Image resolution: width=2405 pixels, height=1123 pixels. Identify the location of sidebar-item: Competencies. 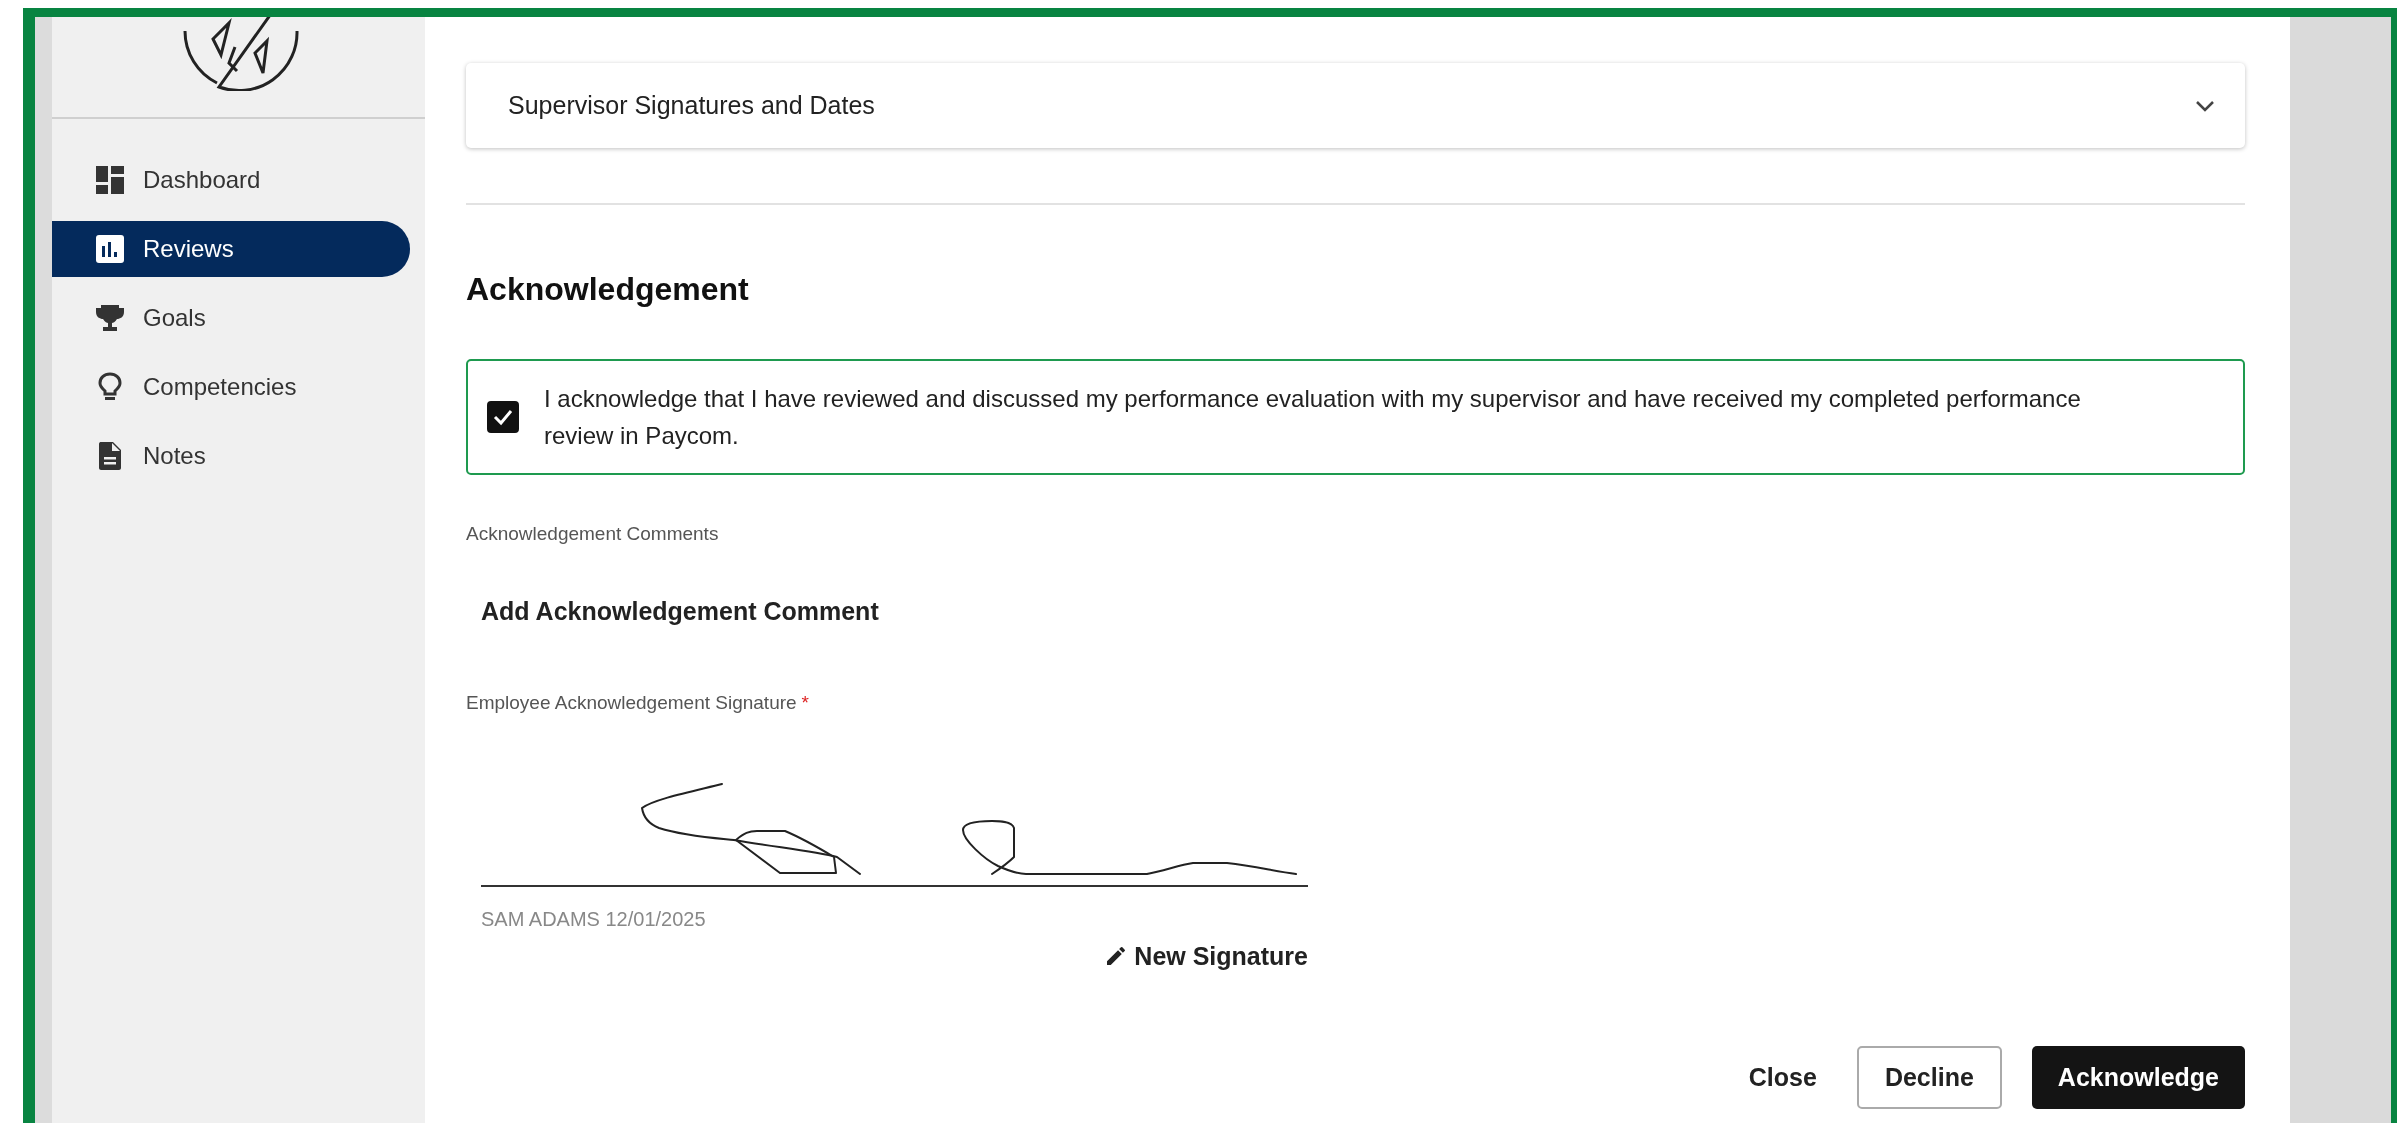
(231, 387).